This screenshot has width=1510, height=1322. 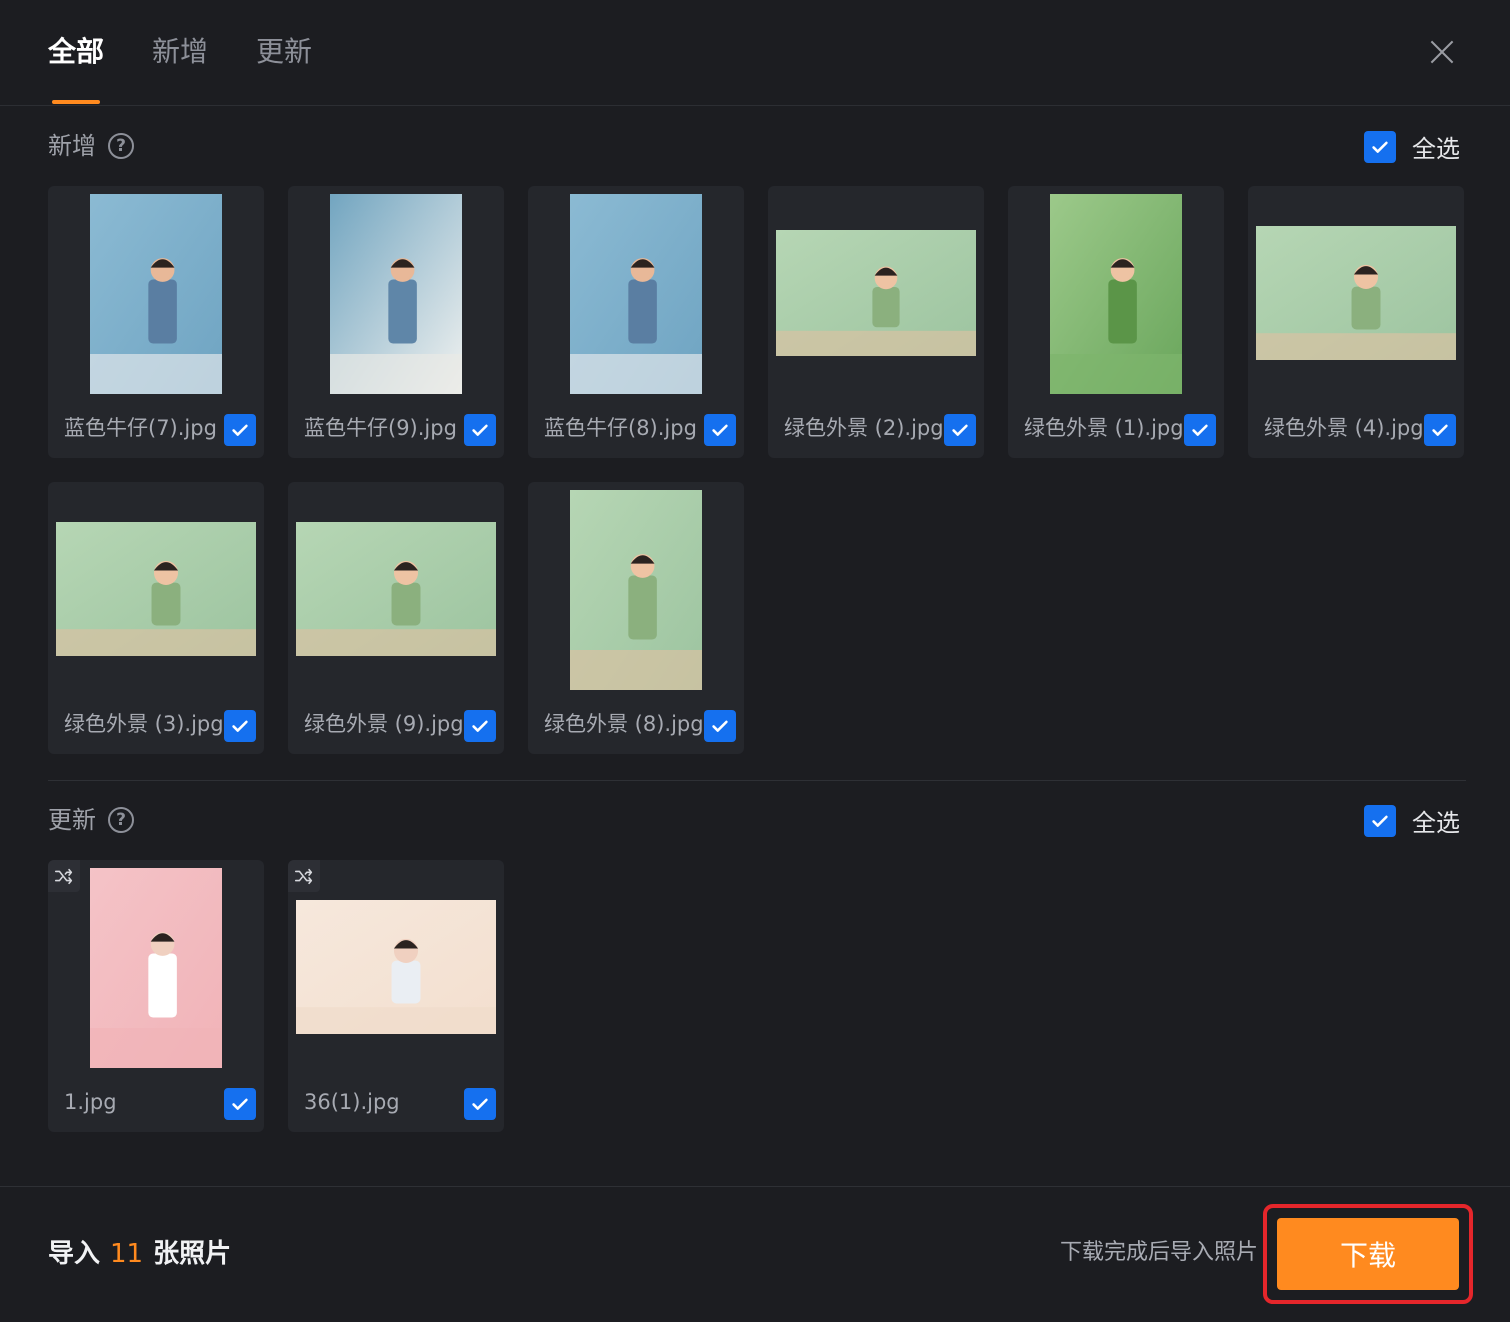 What do you see at coordinates (90, 1102) in the screenshot?
I see `photo-filename: 1.jpg` at bounding box center [90, 1102].